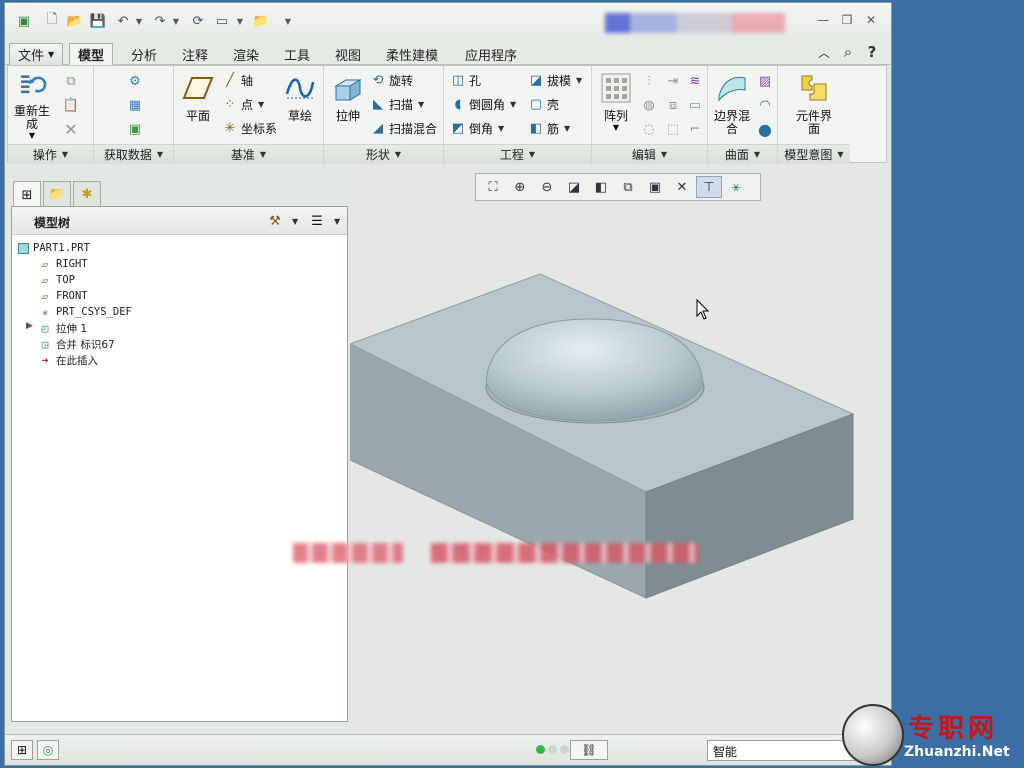  I want to click on solidify-icon: ▭, so click(695, 105).